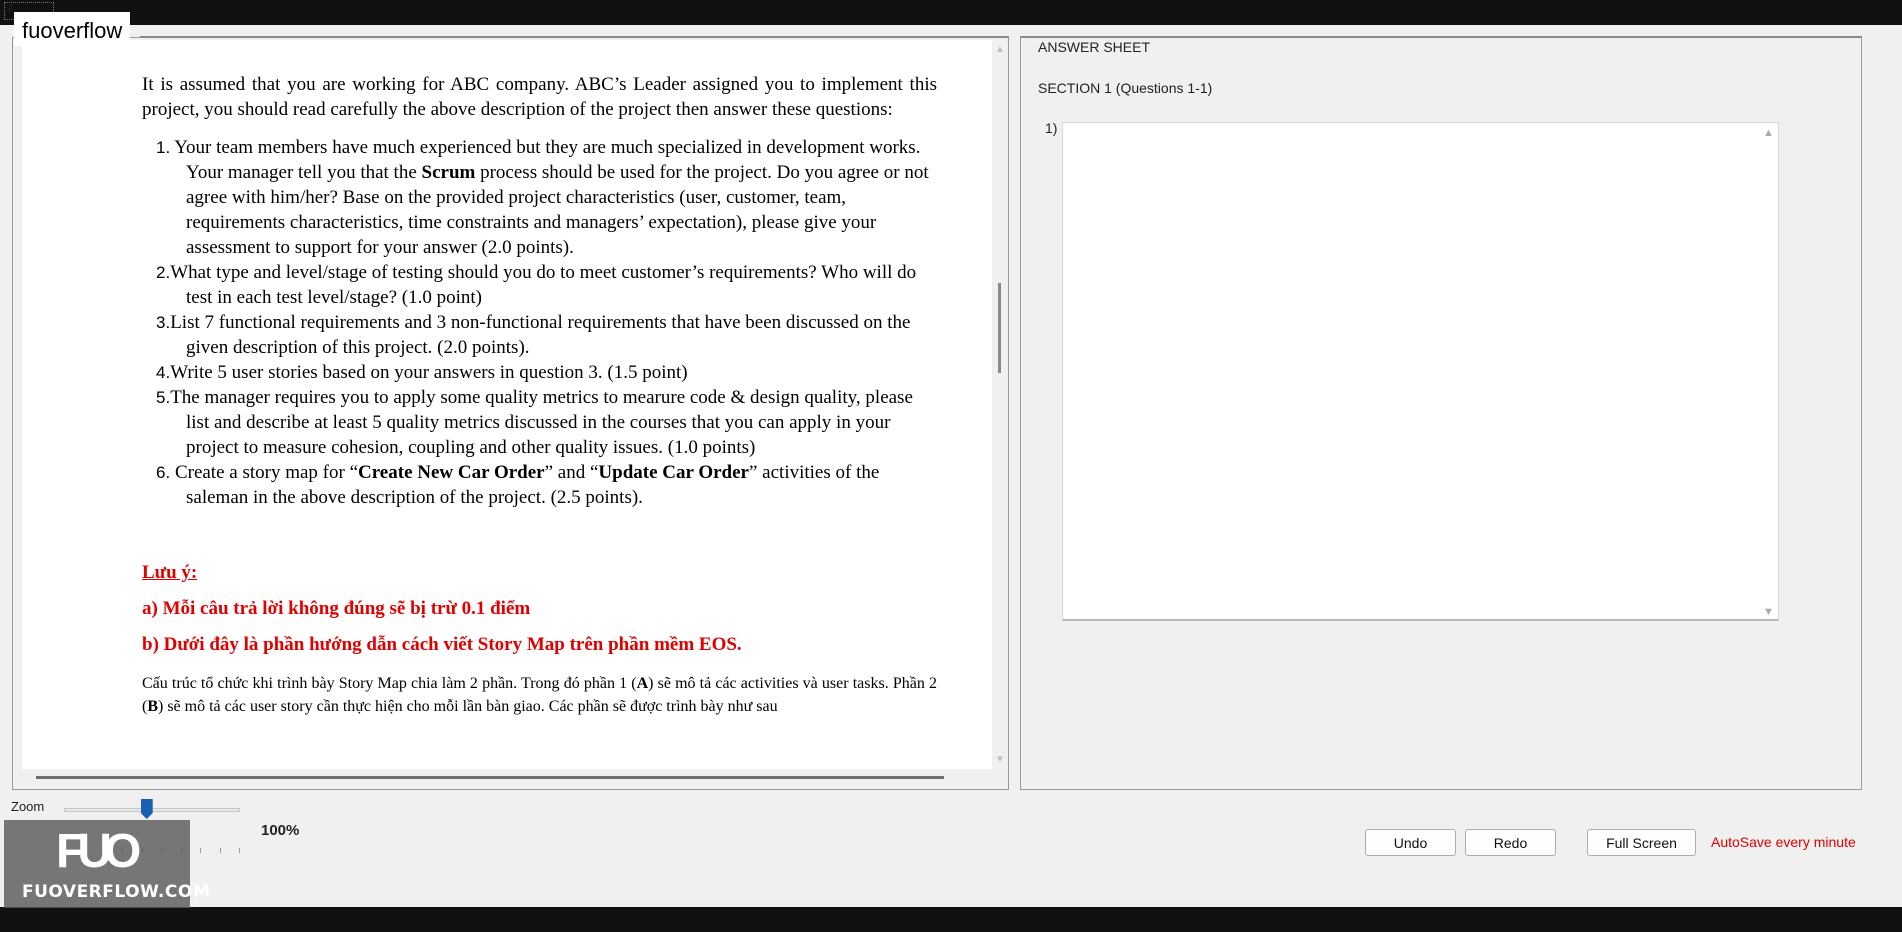 Image resolution: width=1902 pixels, height=932 pixels. Describe the element at coordinates (1094, 47) in the screenshot. I see `answer-sheet-title: ANSWER SHEET` at that location.